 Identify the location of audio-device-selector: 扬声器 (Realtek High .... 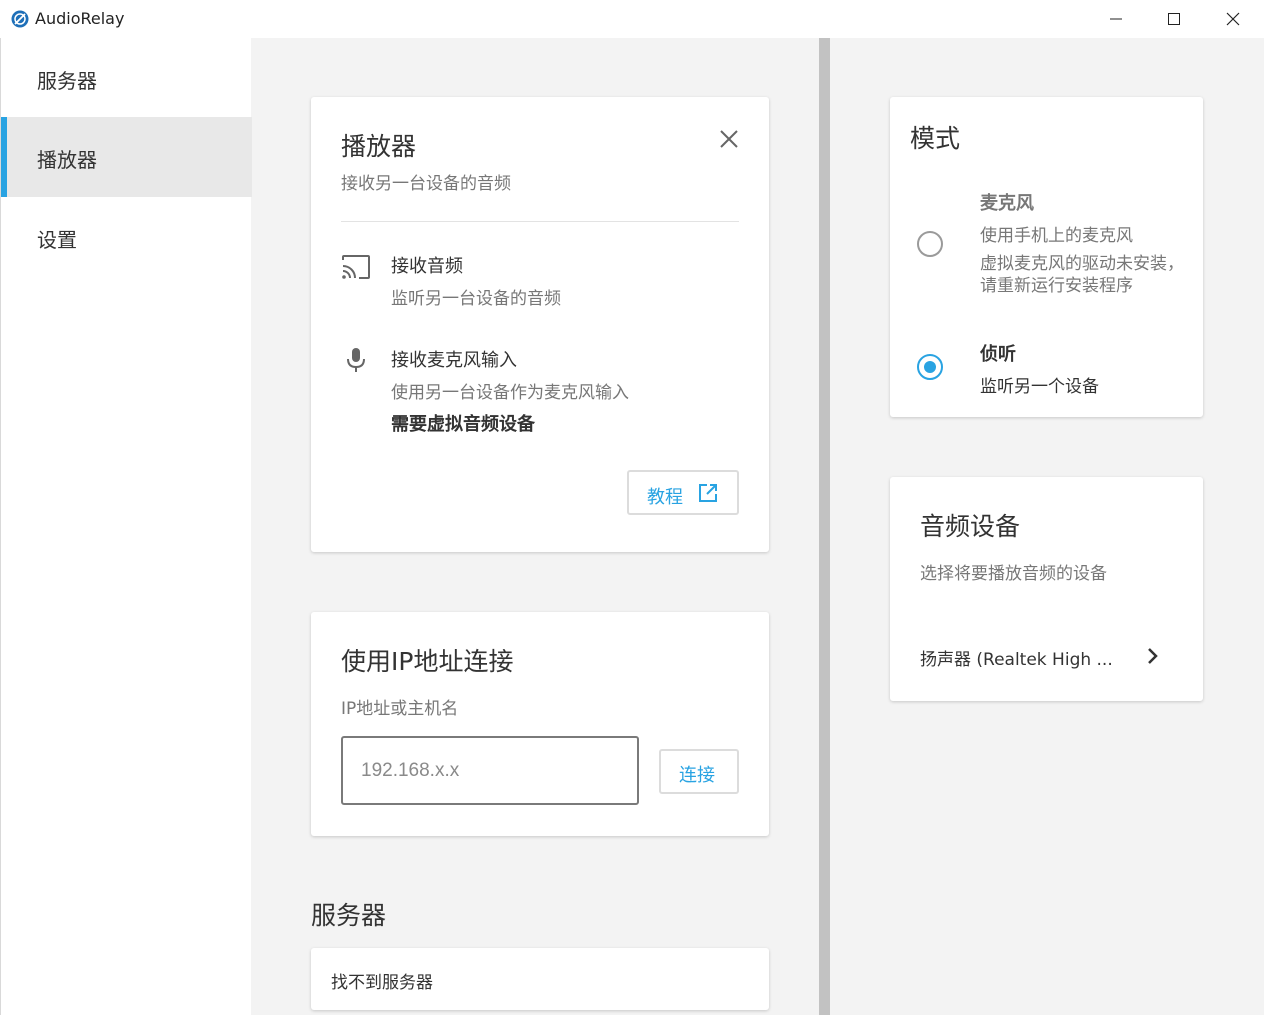
(1046, 657).